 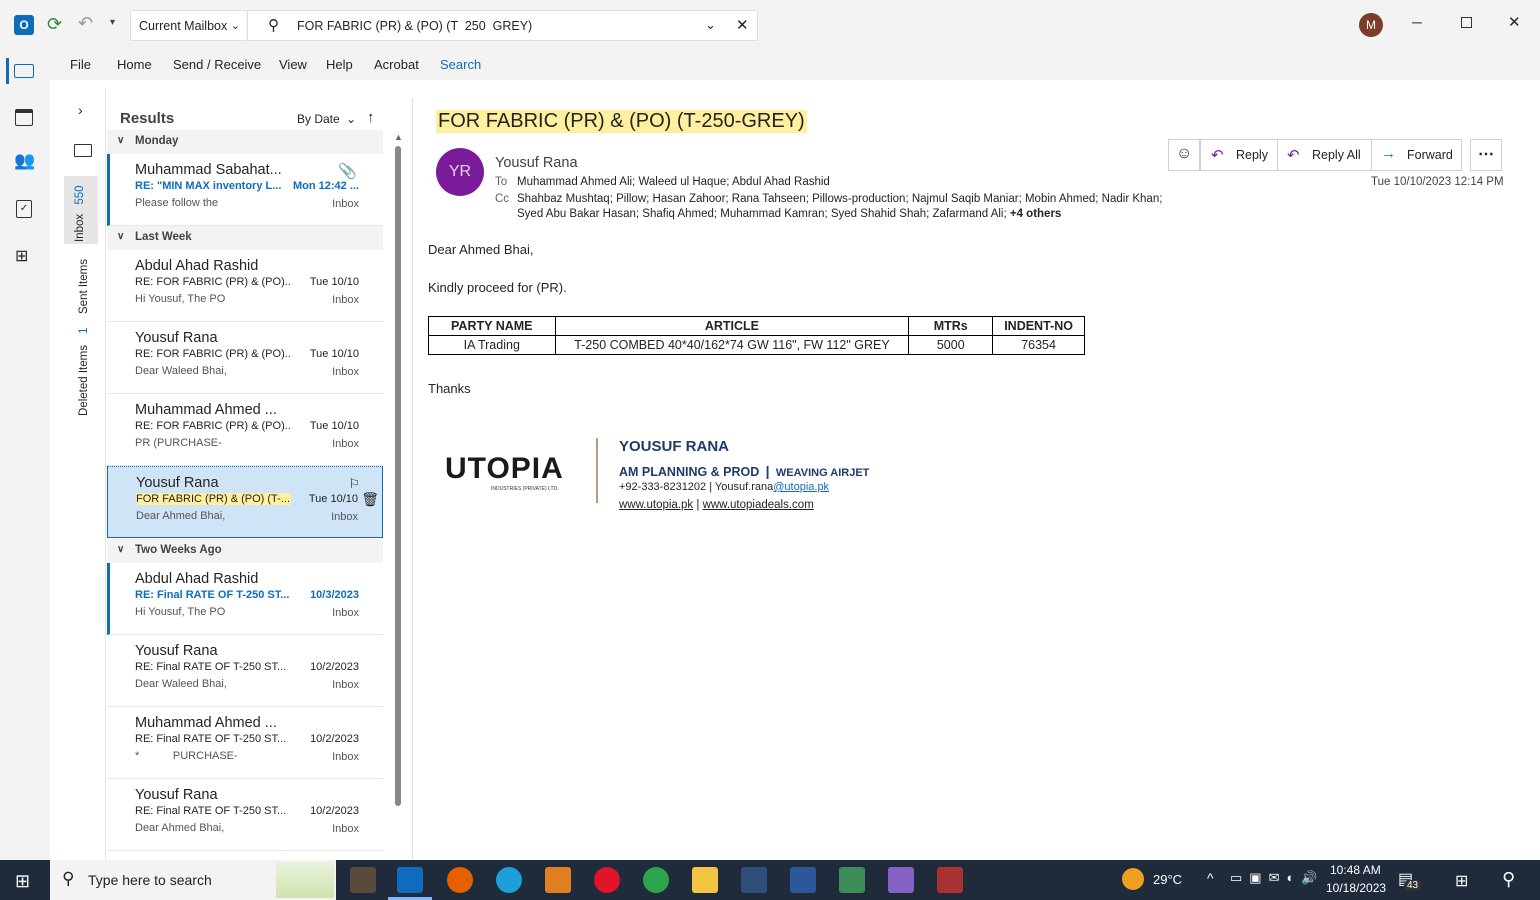 I want to click on reply-all-label: Reply All, so click(x=1336, y=155).